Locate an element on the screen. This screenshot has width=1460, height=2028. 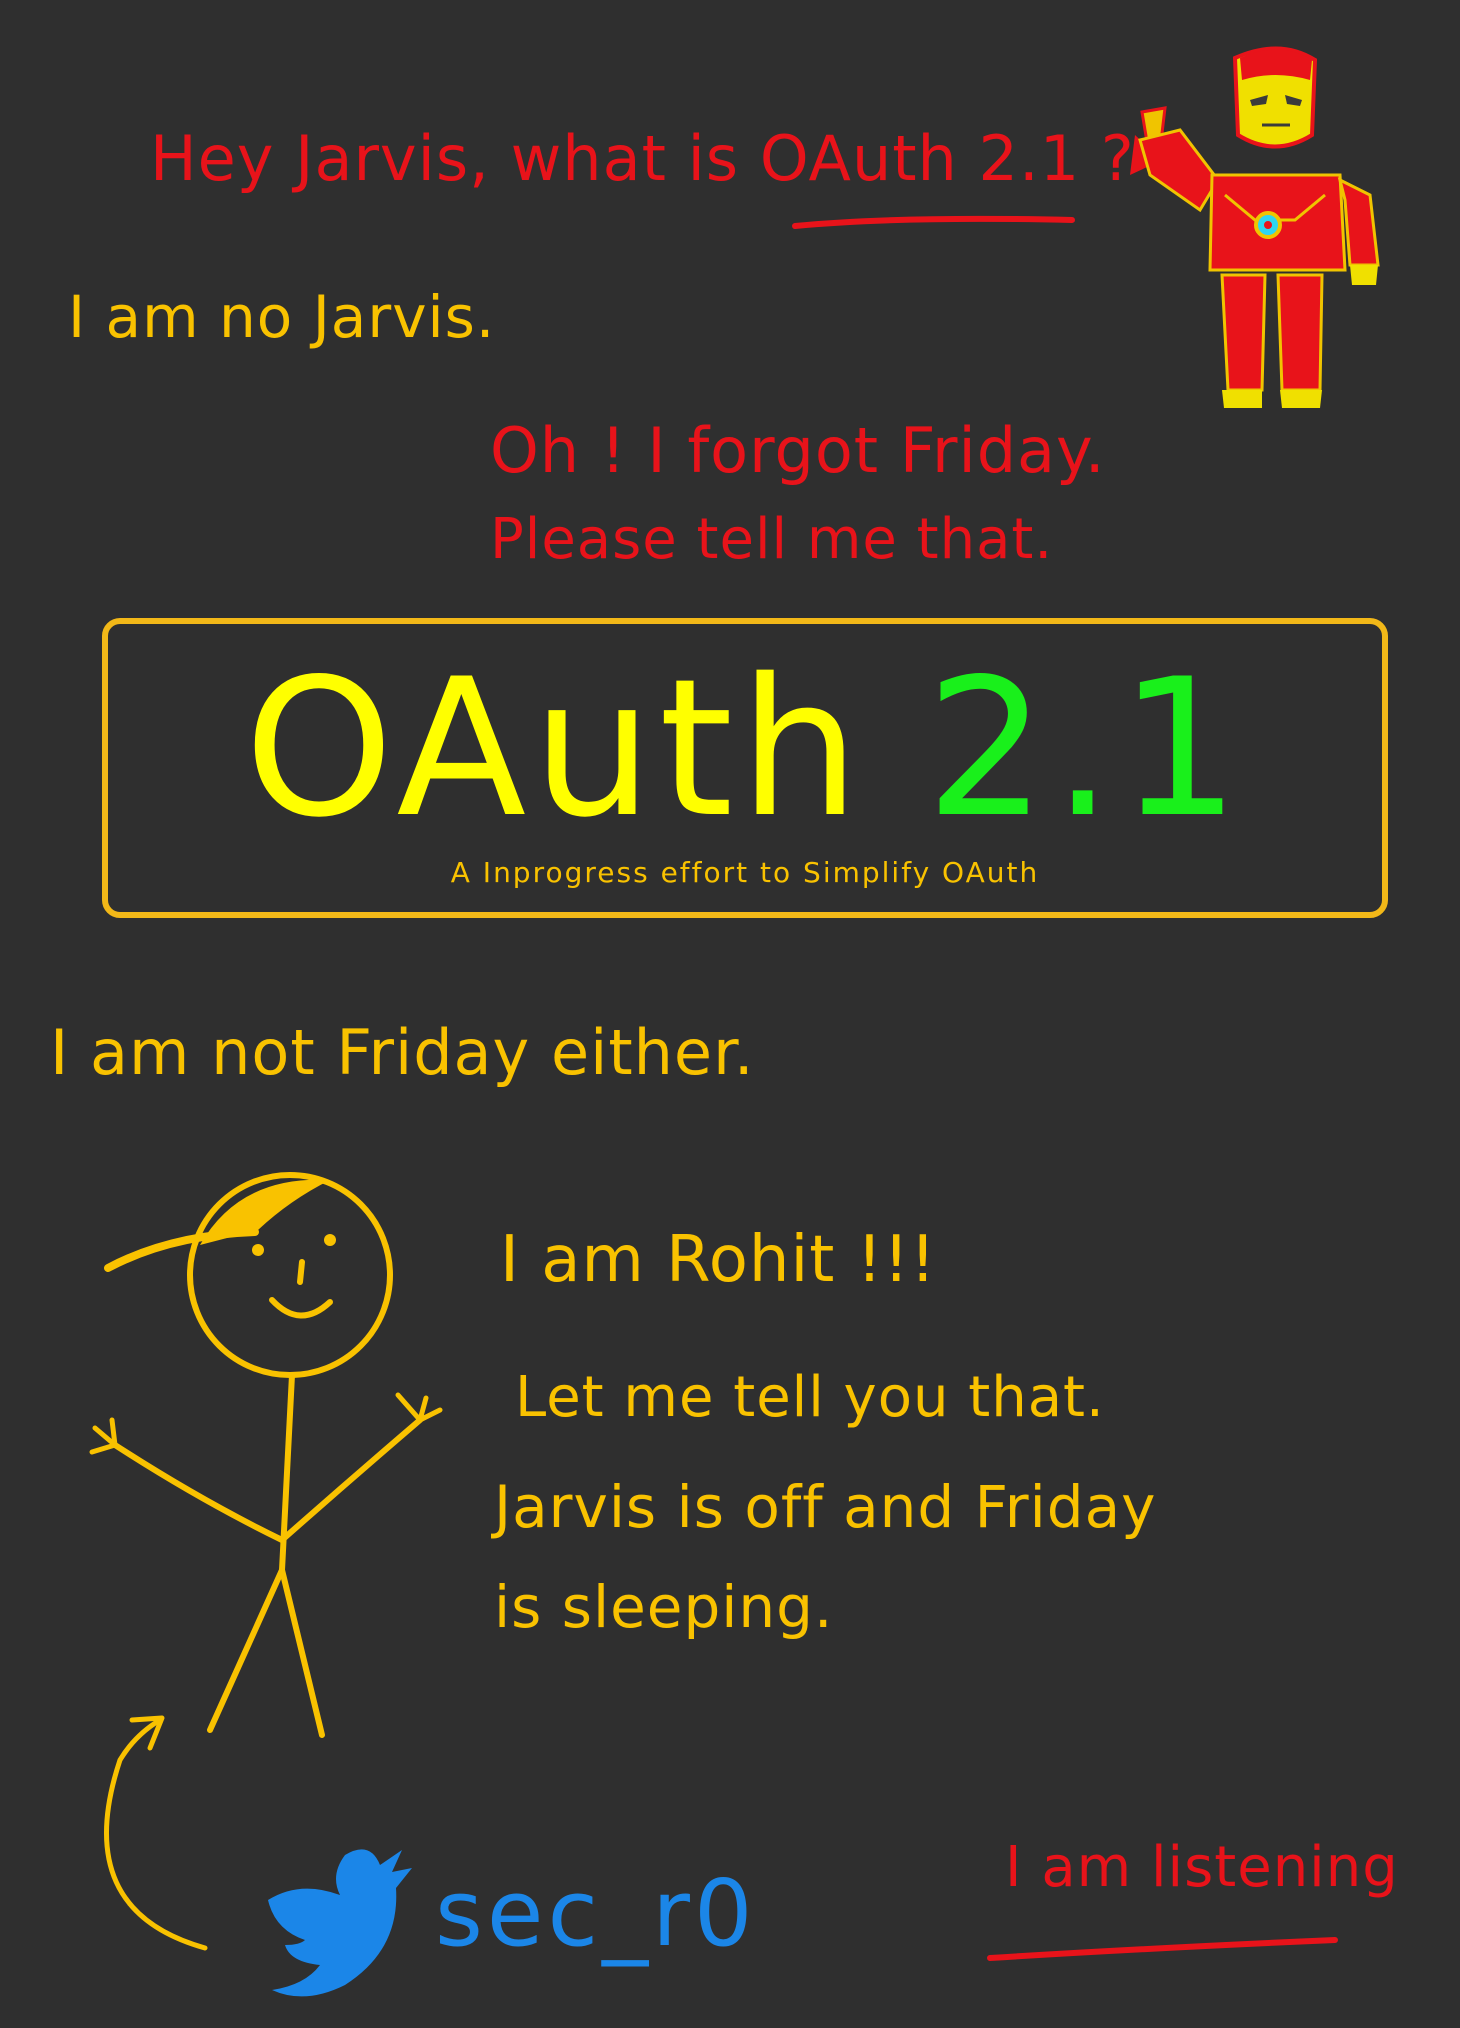
let-me-tell-text: Let me tell you that. is located at coordinates (810, 1397).